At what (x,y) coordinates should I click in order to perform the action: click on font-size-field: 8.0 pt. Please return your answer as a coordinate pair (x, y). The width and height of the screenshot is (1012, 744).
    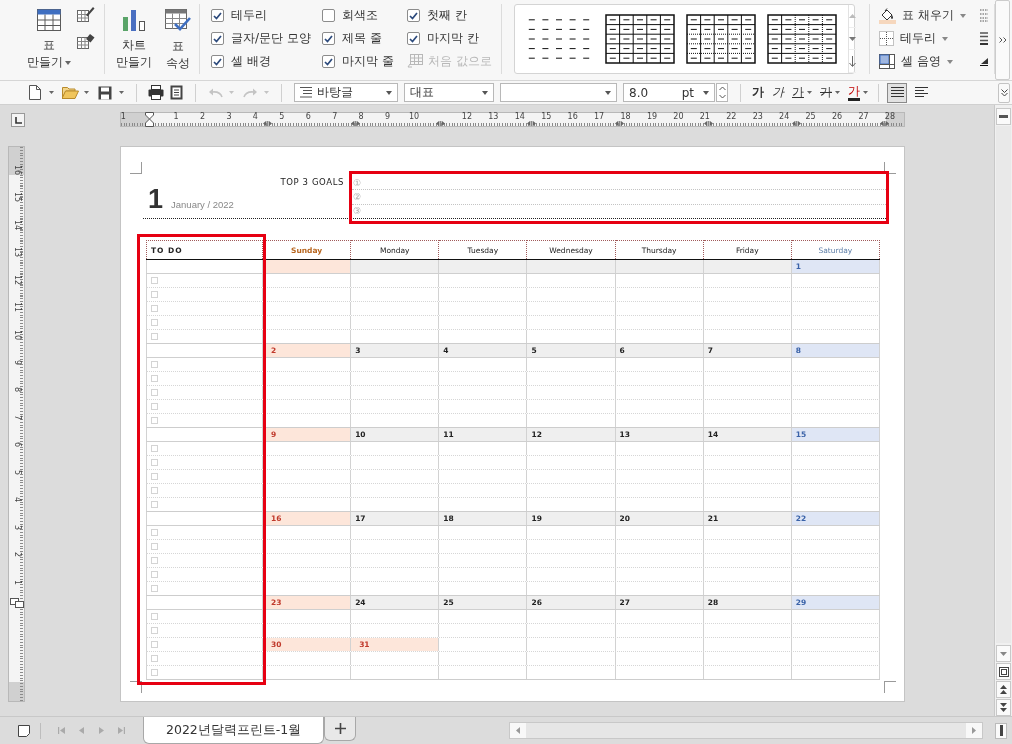
    Looking at the image, I should click on (669, 92).